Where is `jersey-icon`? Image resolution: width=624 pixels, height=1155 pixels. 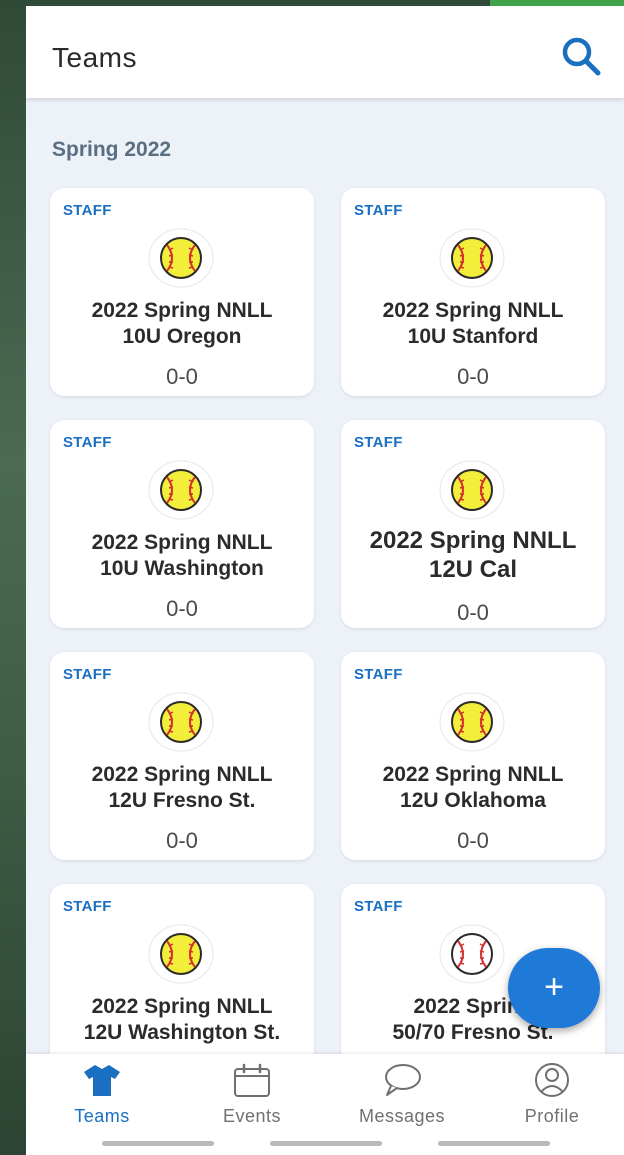 jersey-icon is located at coordinates (102, 1080).